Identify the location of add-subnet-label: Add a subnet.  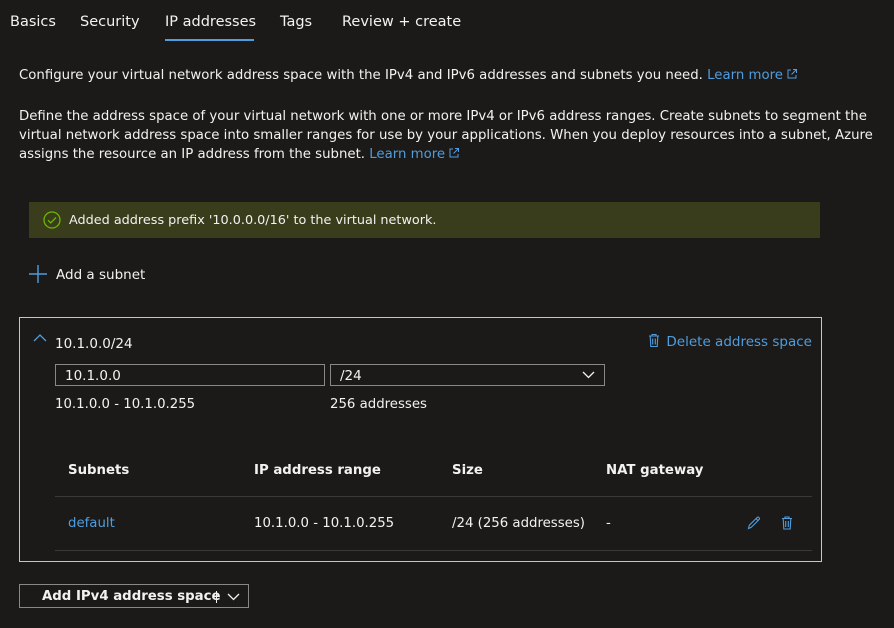
(101, 275).